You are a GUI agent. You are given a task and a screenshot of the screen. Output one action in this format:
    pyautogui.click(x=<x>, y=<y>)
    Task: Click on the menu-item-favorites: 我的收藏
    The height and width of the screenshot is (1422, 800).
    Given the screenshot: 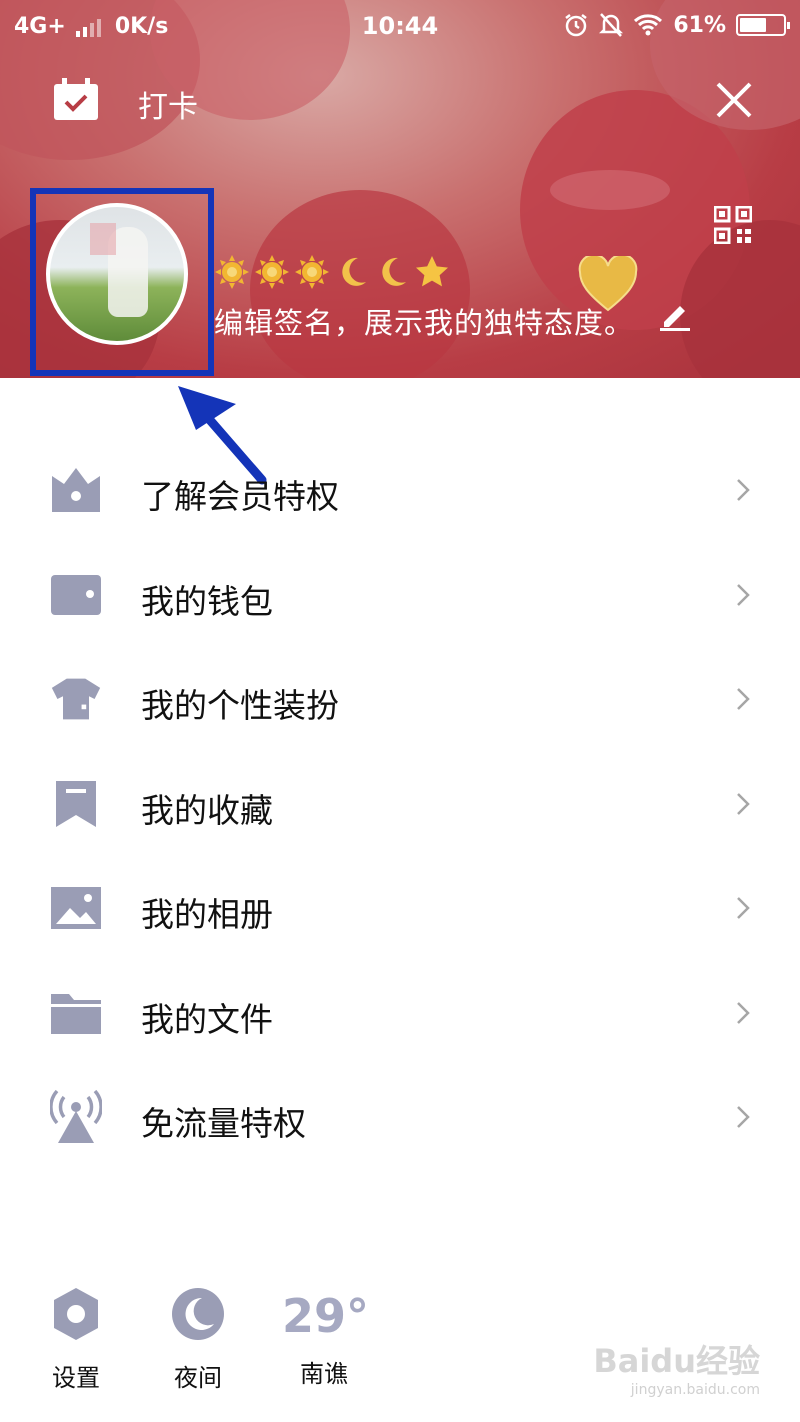 What is the action you would take?
    pyautogui.click(x=400, y=804)
    